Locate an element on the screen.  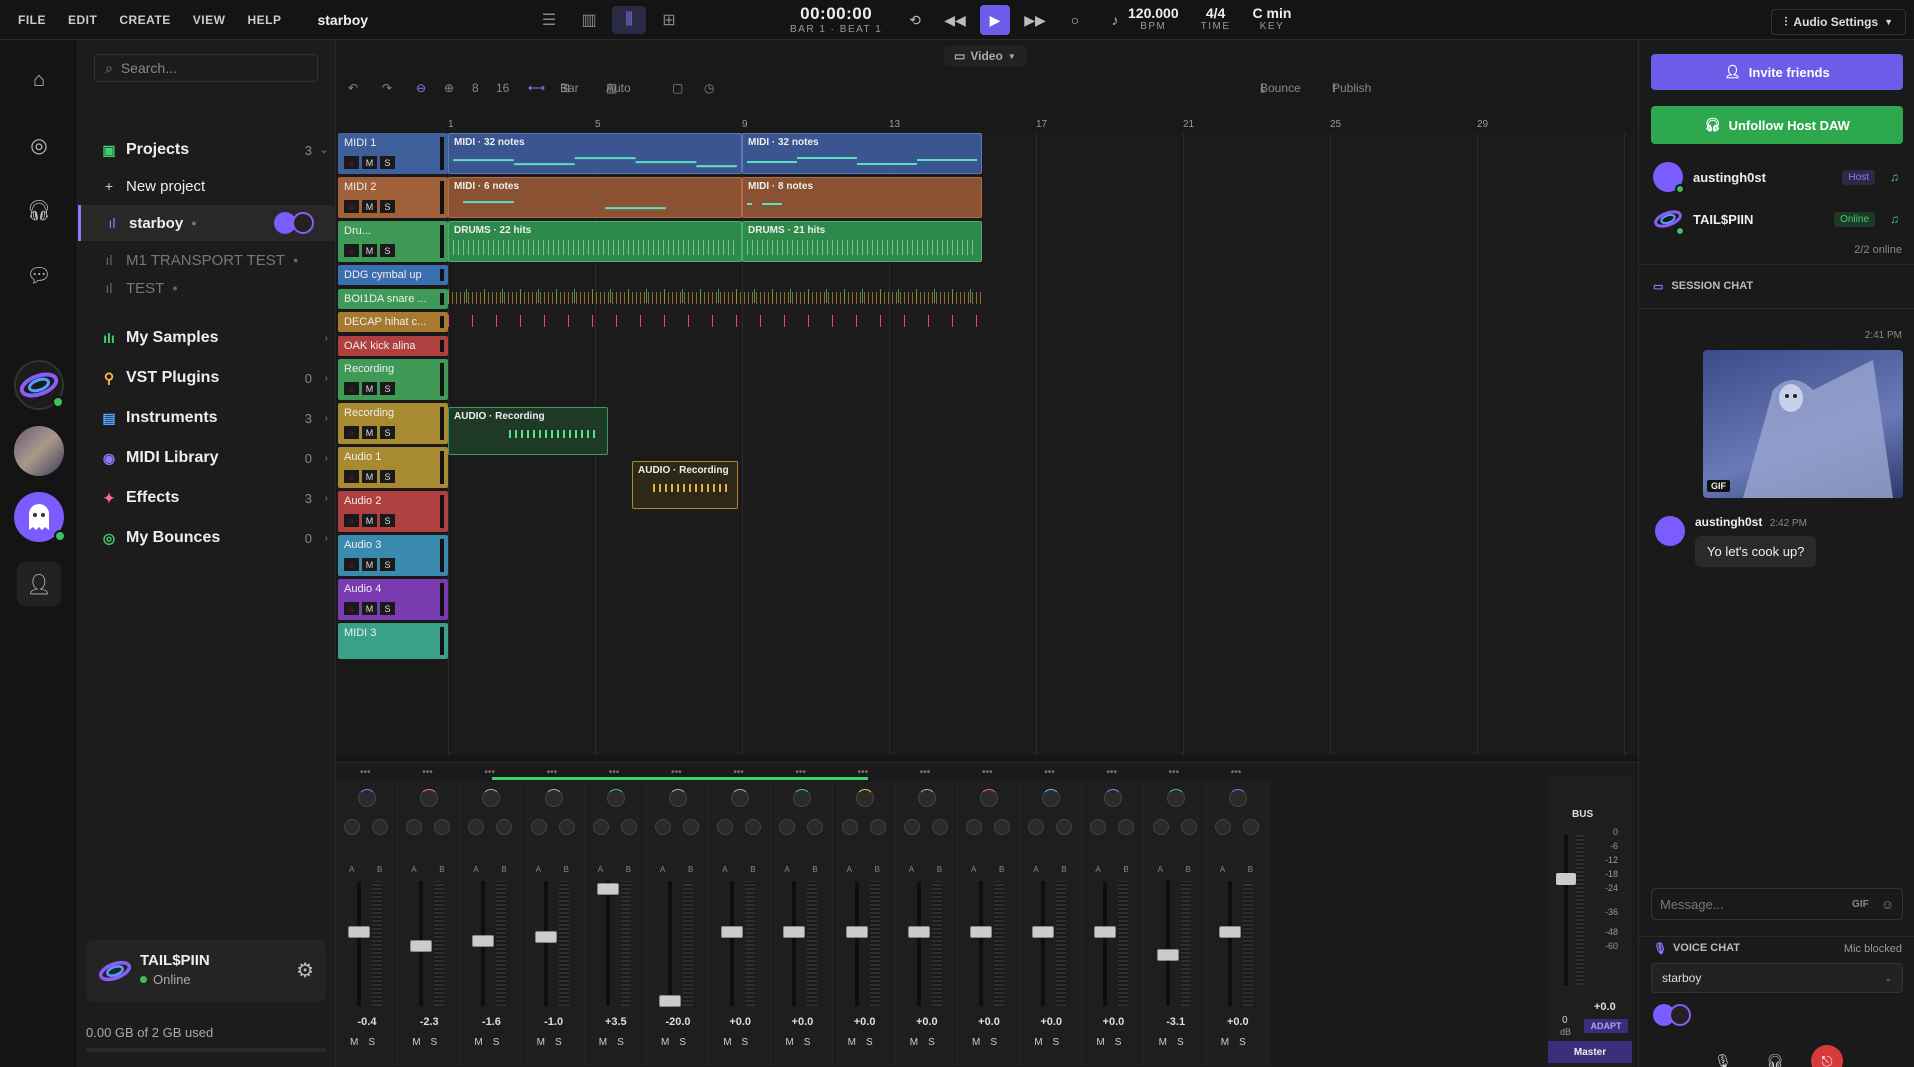
timeline-ruler: 1 5 9 13 17 21 25 29 is located at coordinates (1043, 126).